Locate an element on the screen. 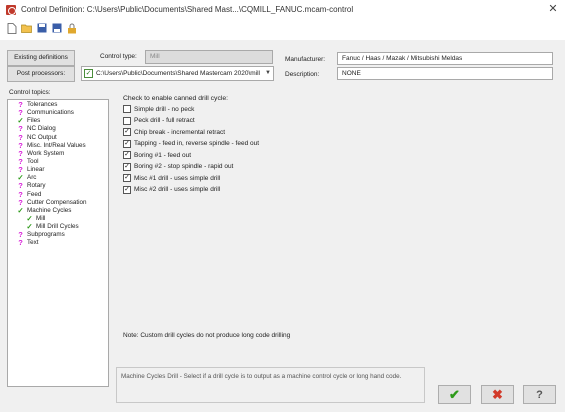 The width and height of the screenshot is (565, 412). tree-item: ? NC Output is located at coordinates (62, 137).